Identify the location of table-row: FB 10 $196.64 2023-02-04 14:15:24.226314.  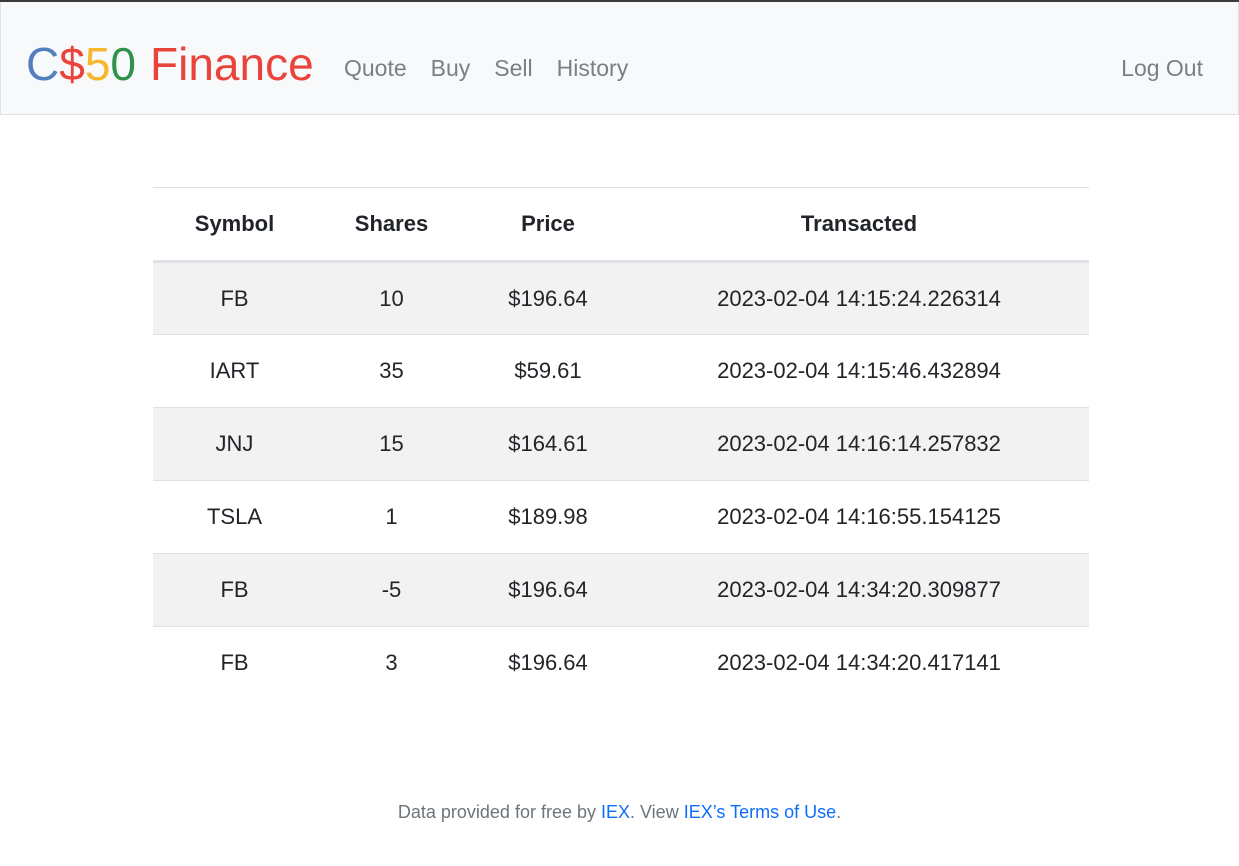
(621, 298).